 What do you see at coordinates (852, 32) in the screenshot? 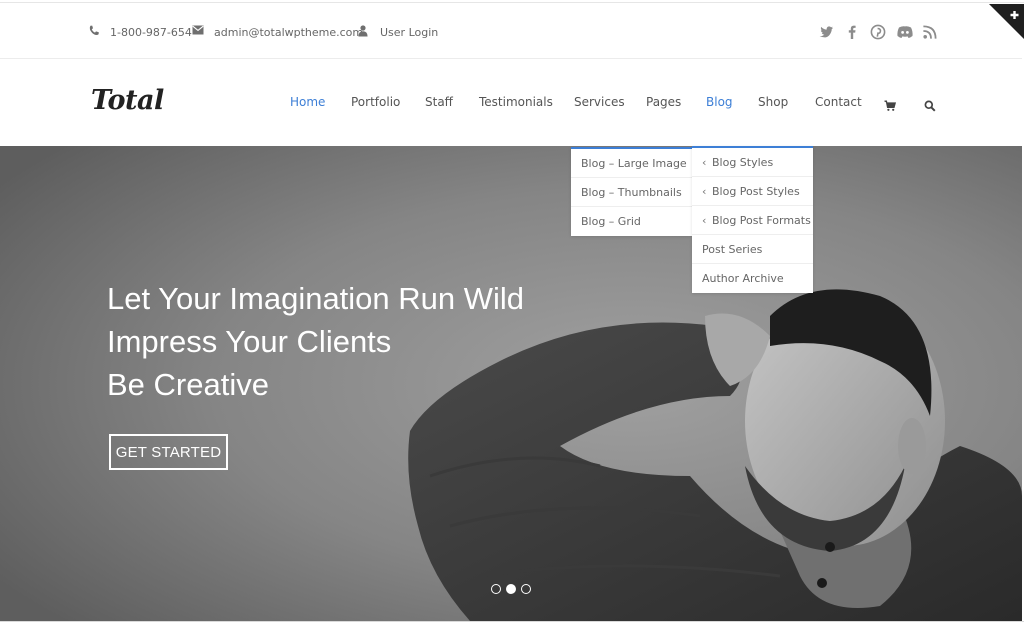
I see `facebook-icon` at bounding box center [852, 32].